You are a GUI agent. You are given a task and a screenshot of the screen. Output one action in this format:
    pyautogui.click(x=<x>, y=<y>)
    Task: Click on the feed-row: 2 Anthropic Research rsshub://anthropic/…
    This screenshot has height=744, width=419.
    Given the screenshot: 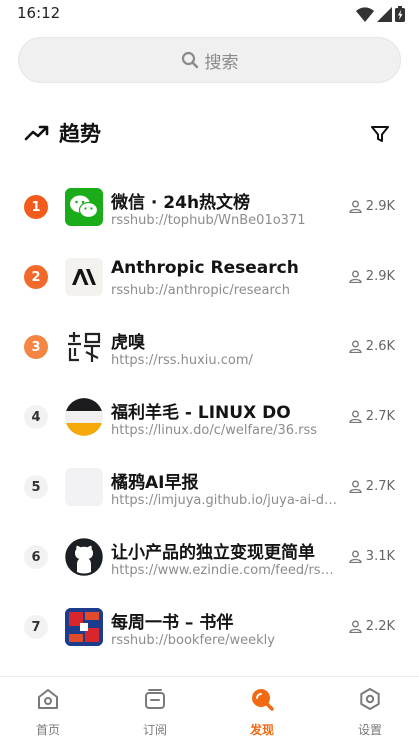 What is the action you would take?
    pyautogui.click(x=209, y=277)
    